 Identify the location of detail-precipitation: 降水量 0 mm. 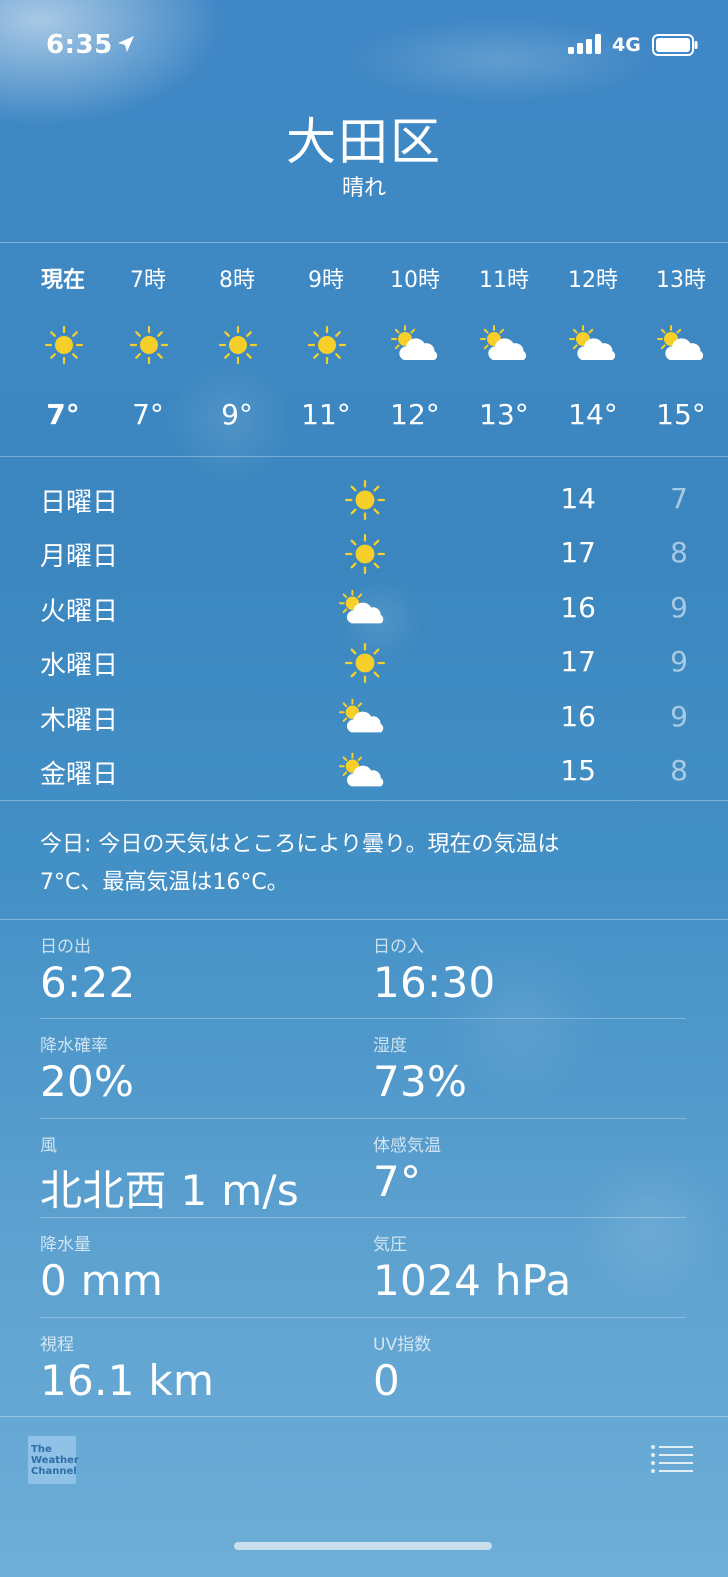
(200, 1276).